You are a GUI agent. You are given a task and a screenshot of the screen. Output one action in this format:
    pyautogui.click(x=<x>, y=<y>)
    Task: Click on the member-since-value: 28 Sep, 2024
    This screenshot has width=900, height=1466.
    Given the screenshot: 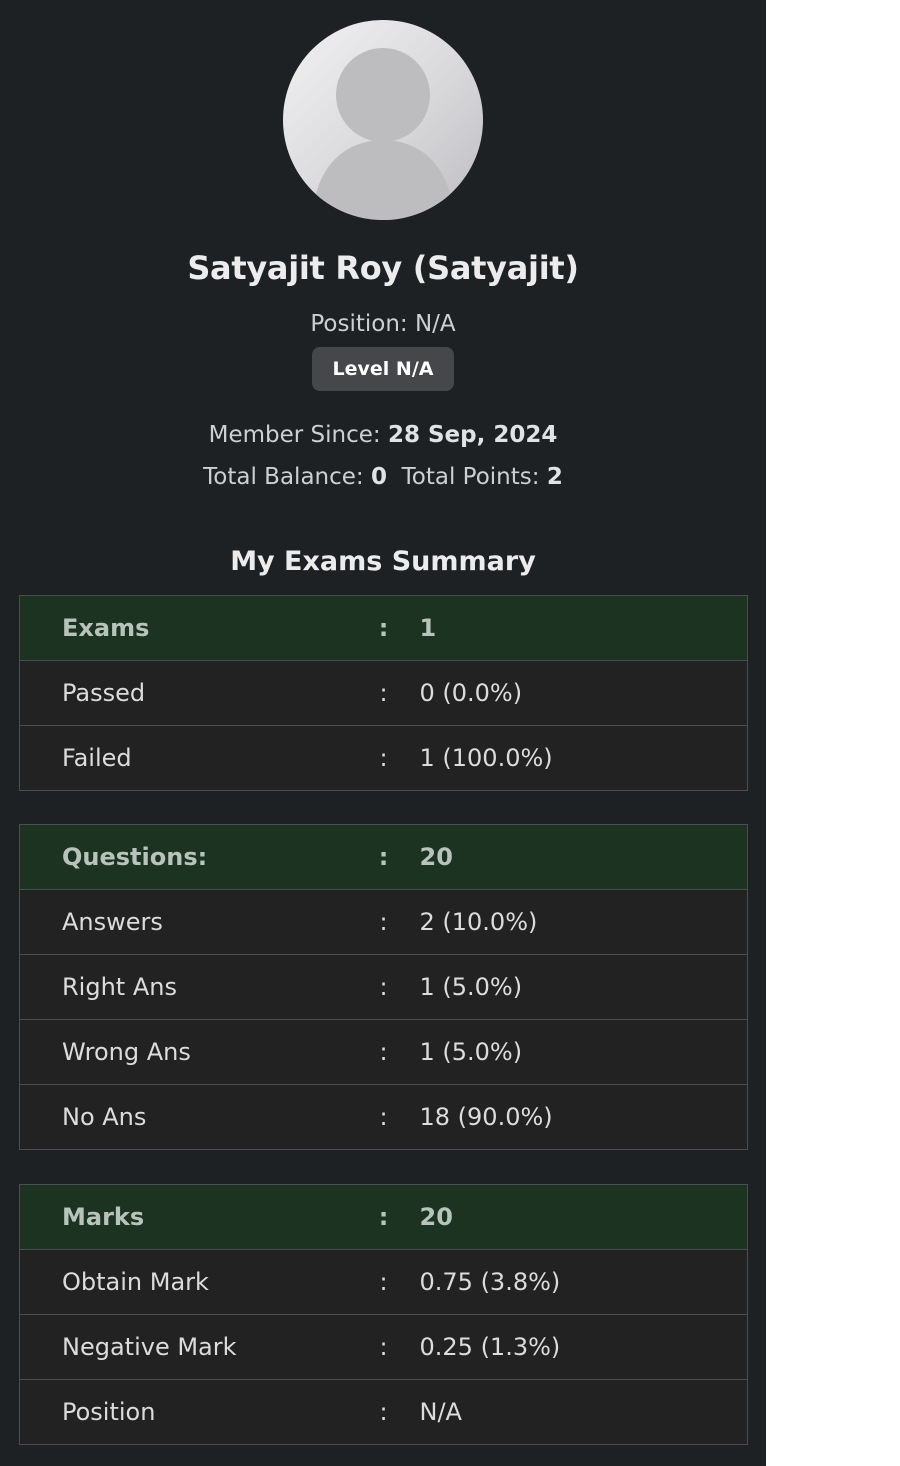 What is the action you would take?
    pyautogui.click(x=472, y=435)
    